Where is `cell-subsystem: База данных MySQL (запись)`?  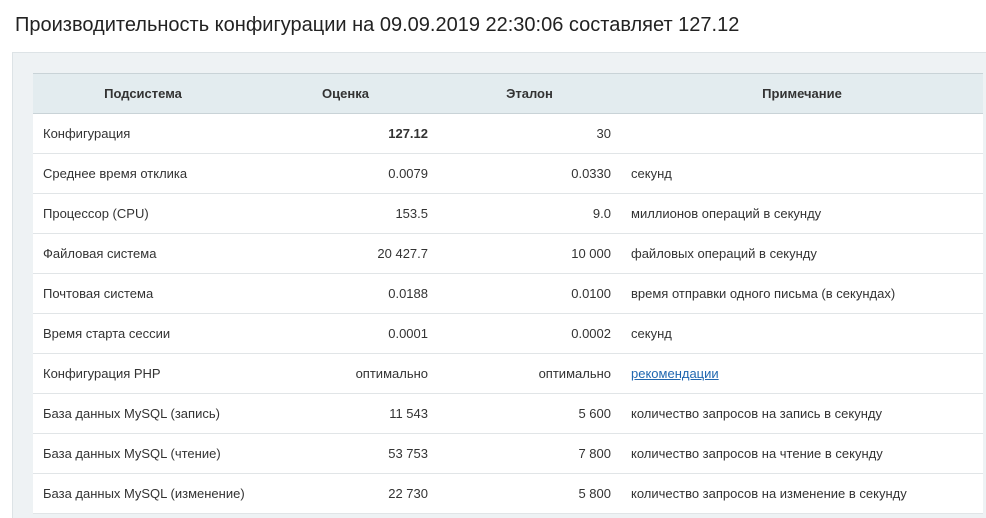 cell-subsystem: База данных MySQL (запись) is located at coordinates (131, 413).